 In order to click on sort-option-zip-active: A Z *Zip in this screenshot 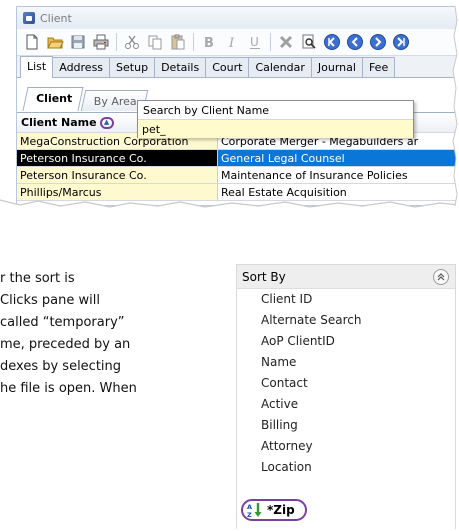, I will do `click(274, 510)`.